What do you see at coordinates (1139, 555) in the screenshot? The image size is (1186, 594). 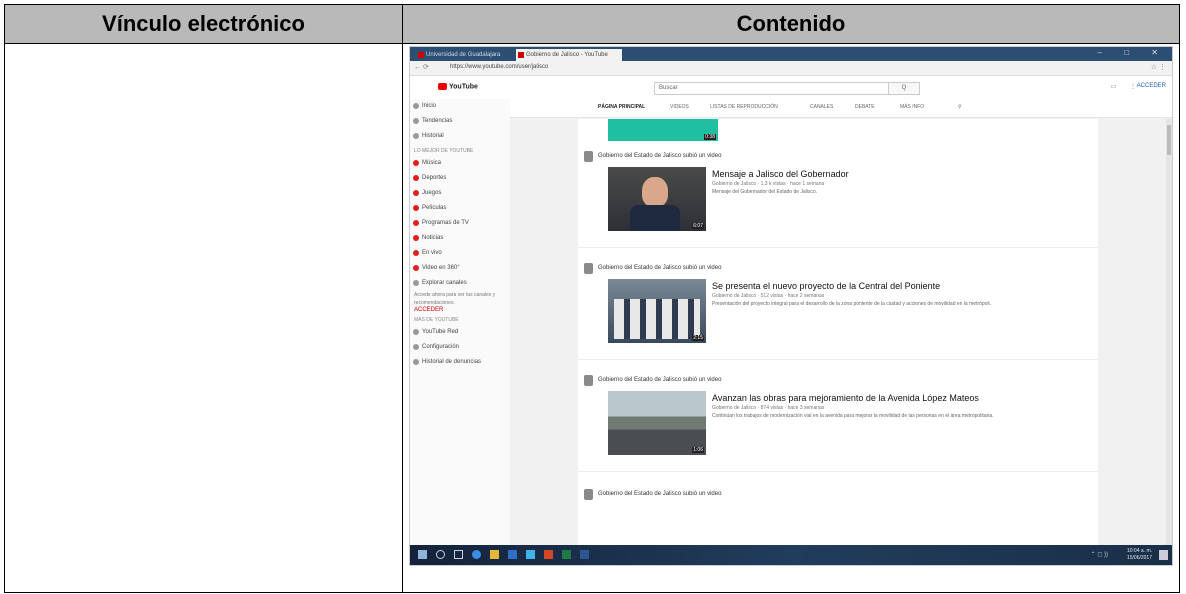 I see `taskbar-clock: 10:04 a. m. 15/06/2017` at bounding box center [1139, 555].